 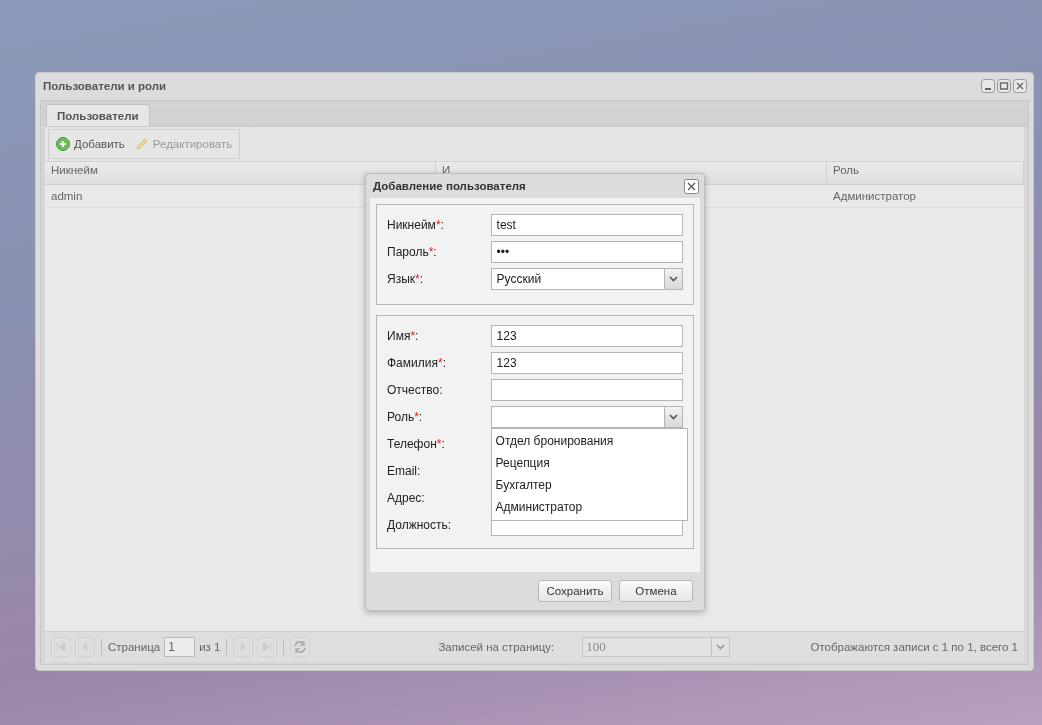 I want to click on save-button: Сохранить, so click(x=575, y=591).